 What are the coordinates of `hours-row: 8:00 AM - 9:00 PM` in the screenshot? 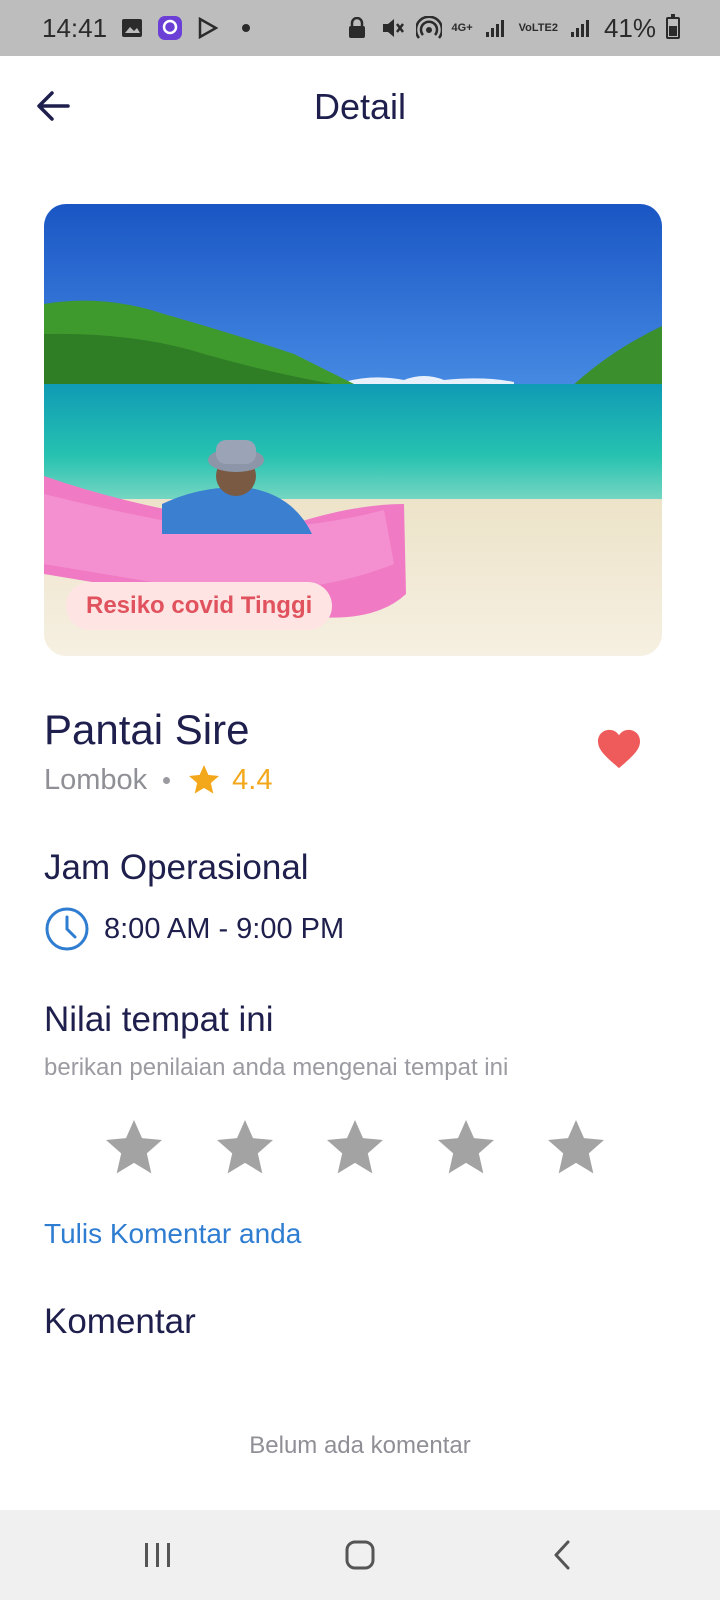 It's located at (194, 929).